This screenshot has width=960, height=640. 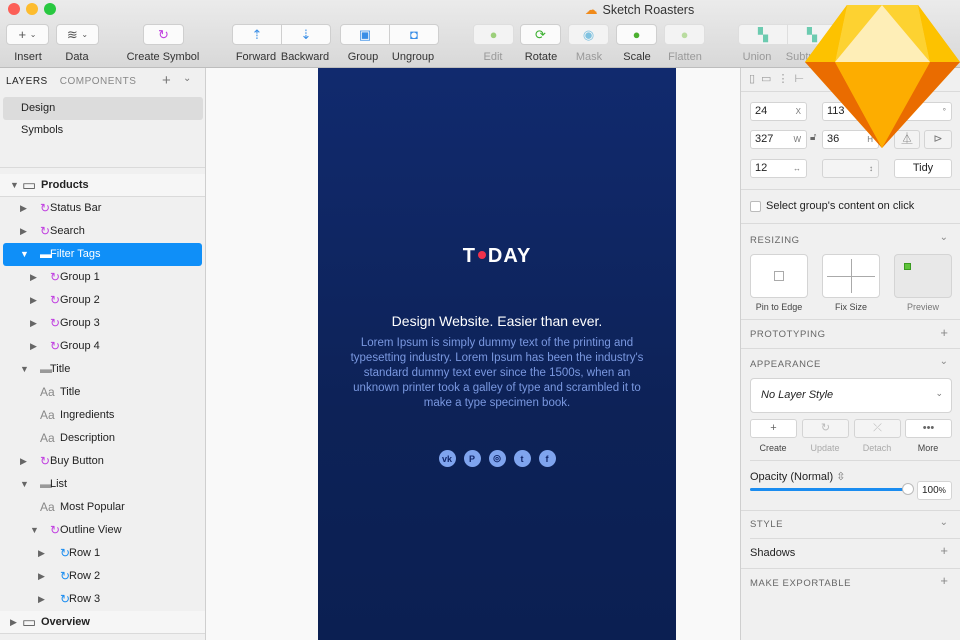 What do you see at coordinates (29, 185) in the screenshot?
I see `artboard-icon: ▭` at bounding box center [29, 185].